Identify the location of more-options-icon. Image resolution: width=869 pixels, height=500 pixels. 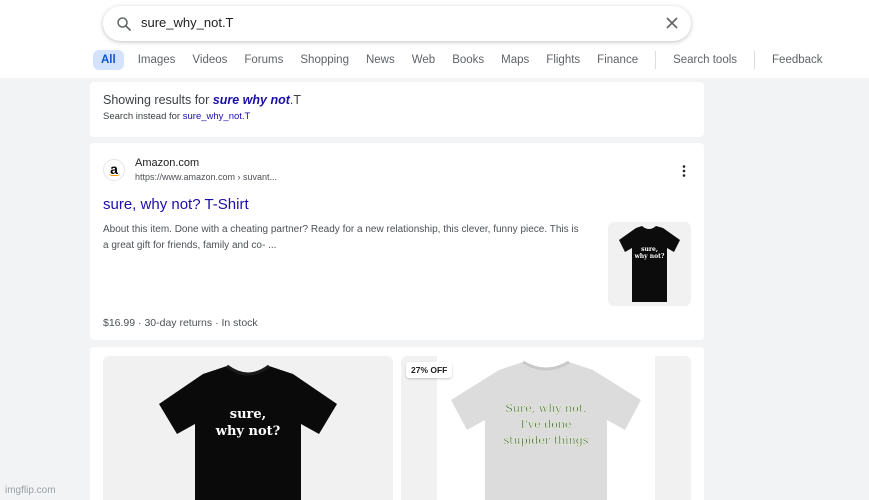
(684, 171).